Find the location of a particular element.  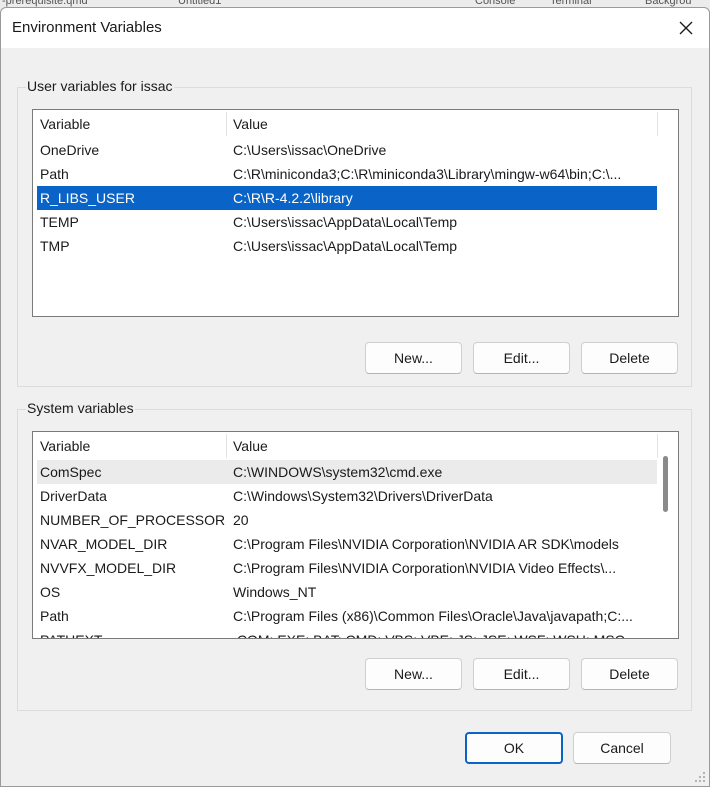

close-button is located at coordinates (686, 28).